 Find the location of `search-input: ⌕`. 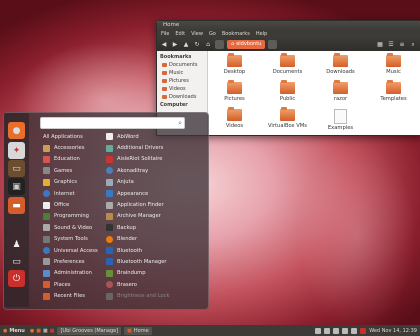

search-input: ⌕ is located at coordinates (112, 123).